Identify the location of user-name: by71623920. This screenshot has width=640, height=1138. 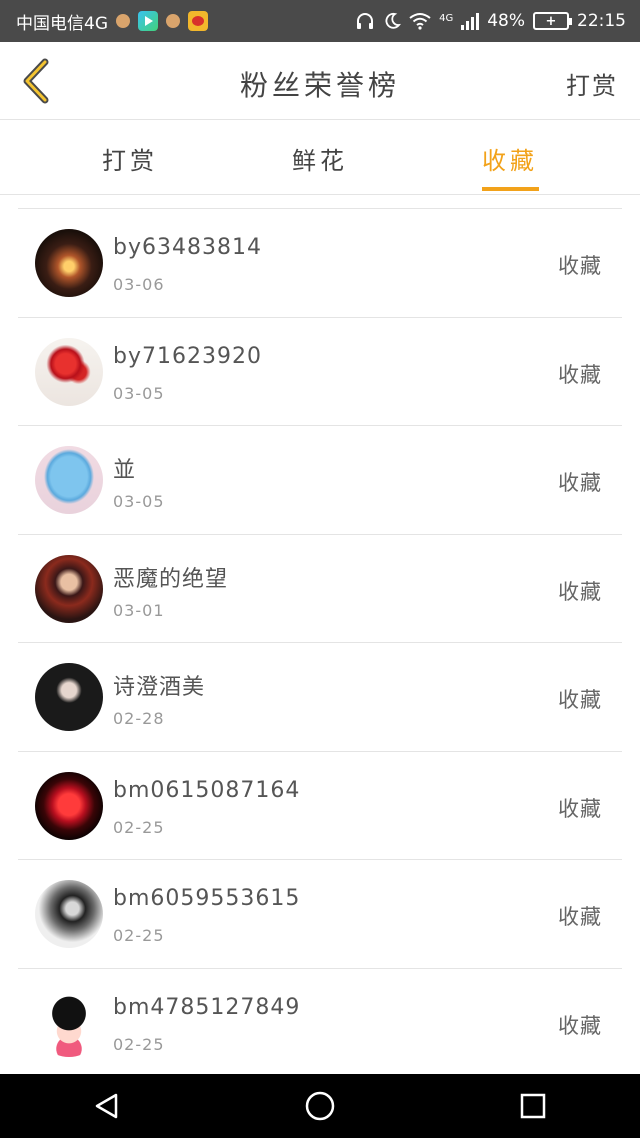
(187, 356).